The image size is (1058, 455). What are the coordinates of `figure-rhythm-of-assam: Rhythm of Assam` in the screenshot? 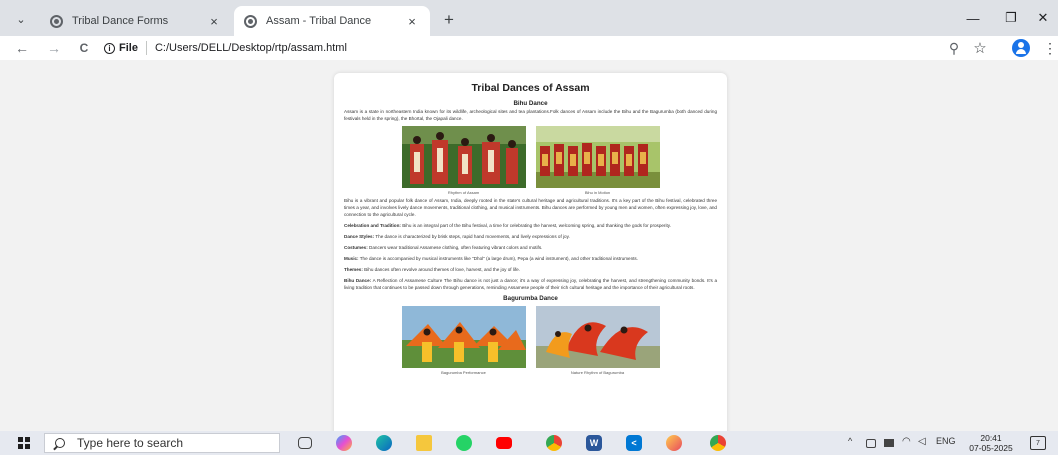 It's located at (463, 160).